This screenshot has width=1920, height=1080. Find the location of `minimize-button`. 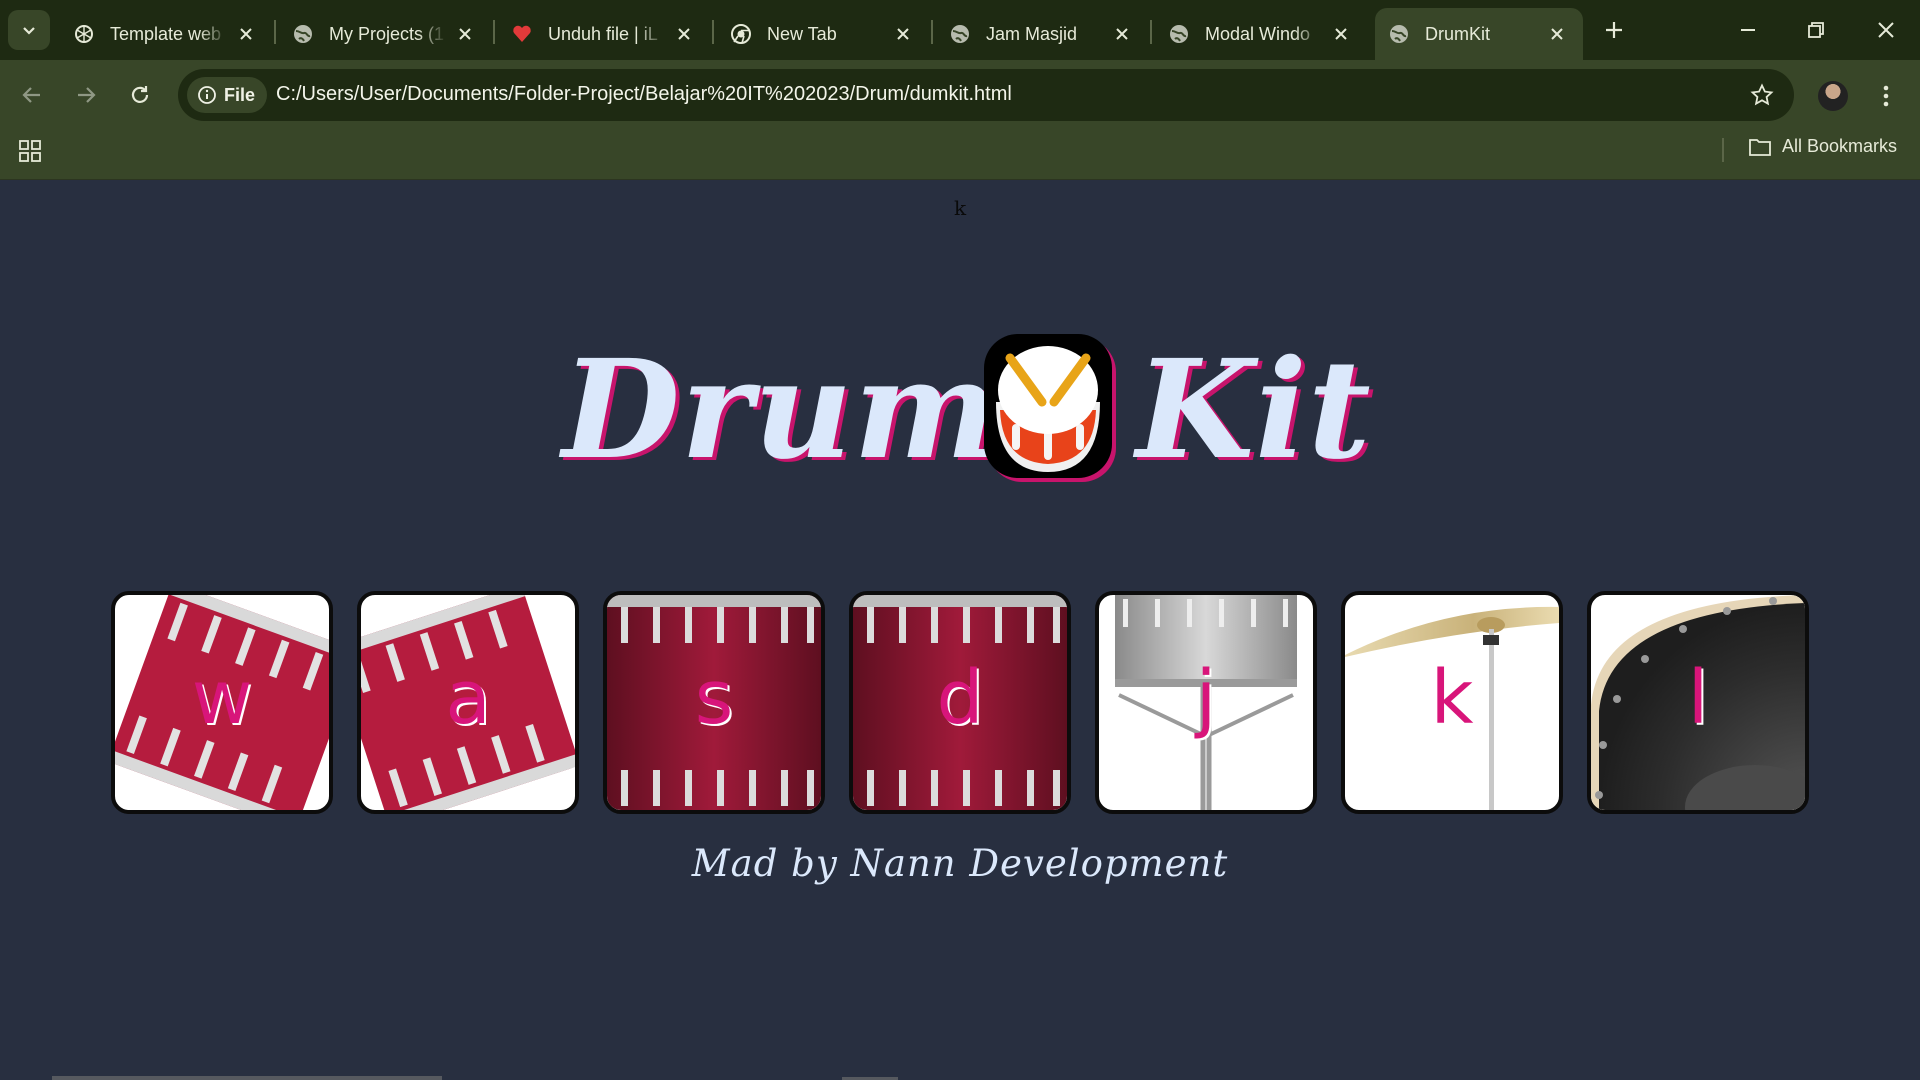

minimize-button is located at coordinates (1748, 30).